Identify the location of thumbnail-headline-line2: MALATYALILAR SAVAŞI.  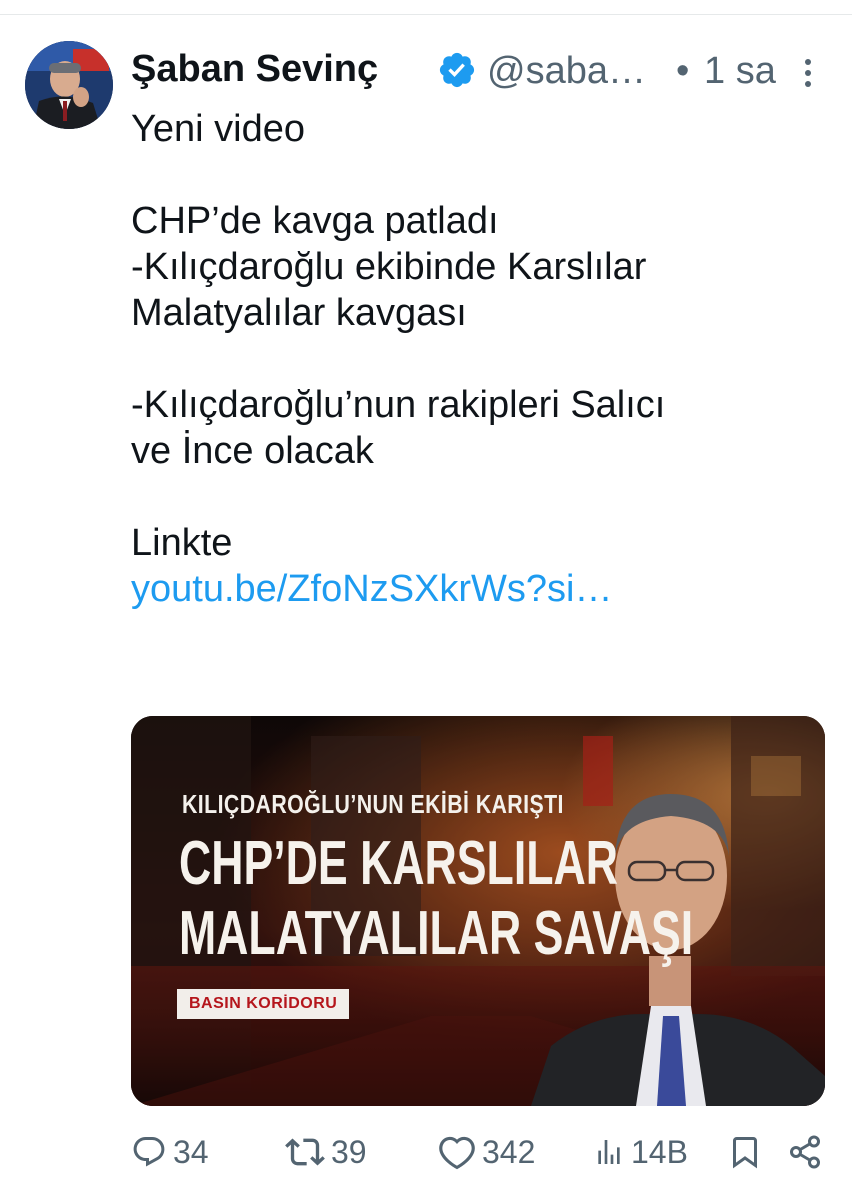
(436, 933).